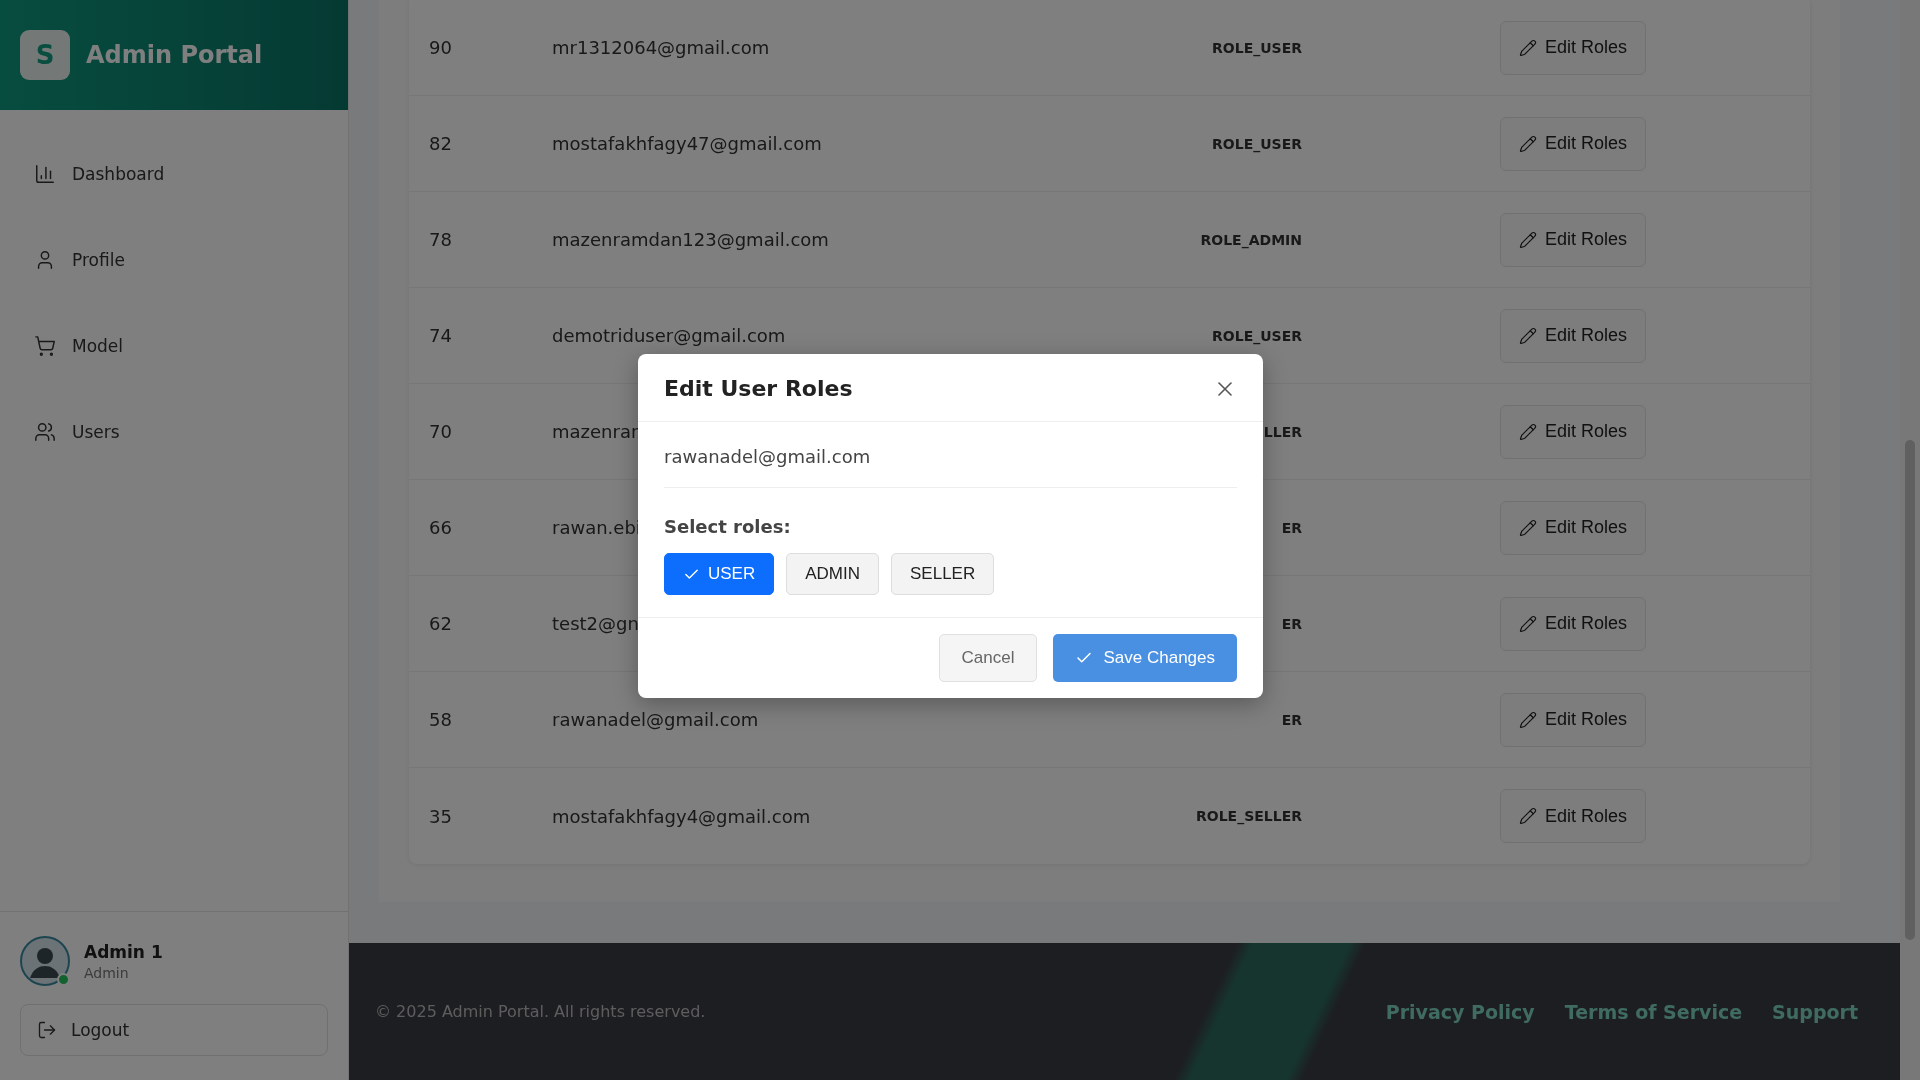 This screenshot has height=1080, width=1920. What do you see at coordinates (45, 55) in the screenshot?
I see `logo-badge: S` at bounding box center [45, 55].